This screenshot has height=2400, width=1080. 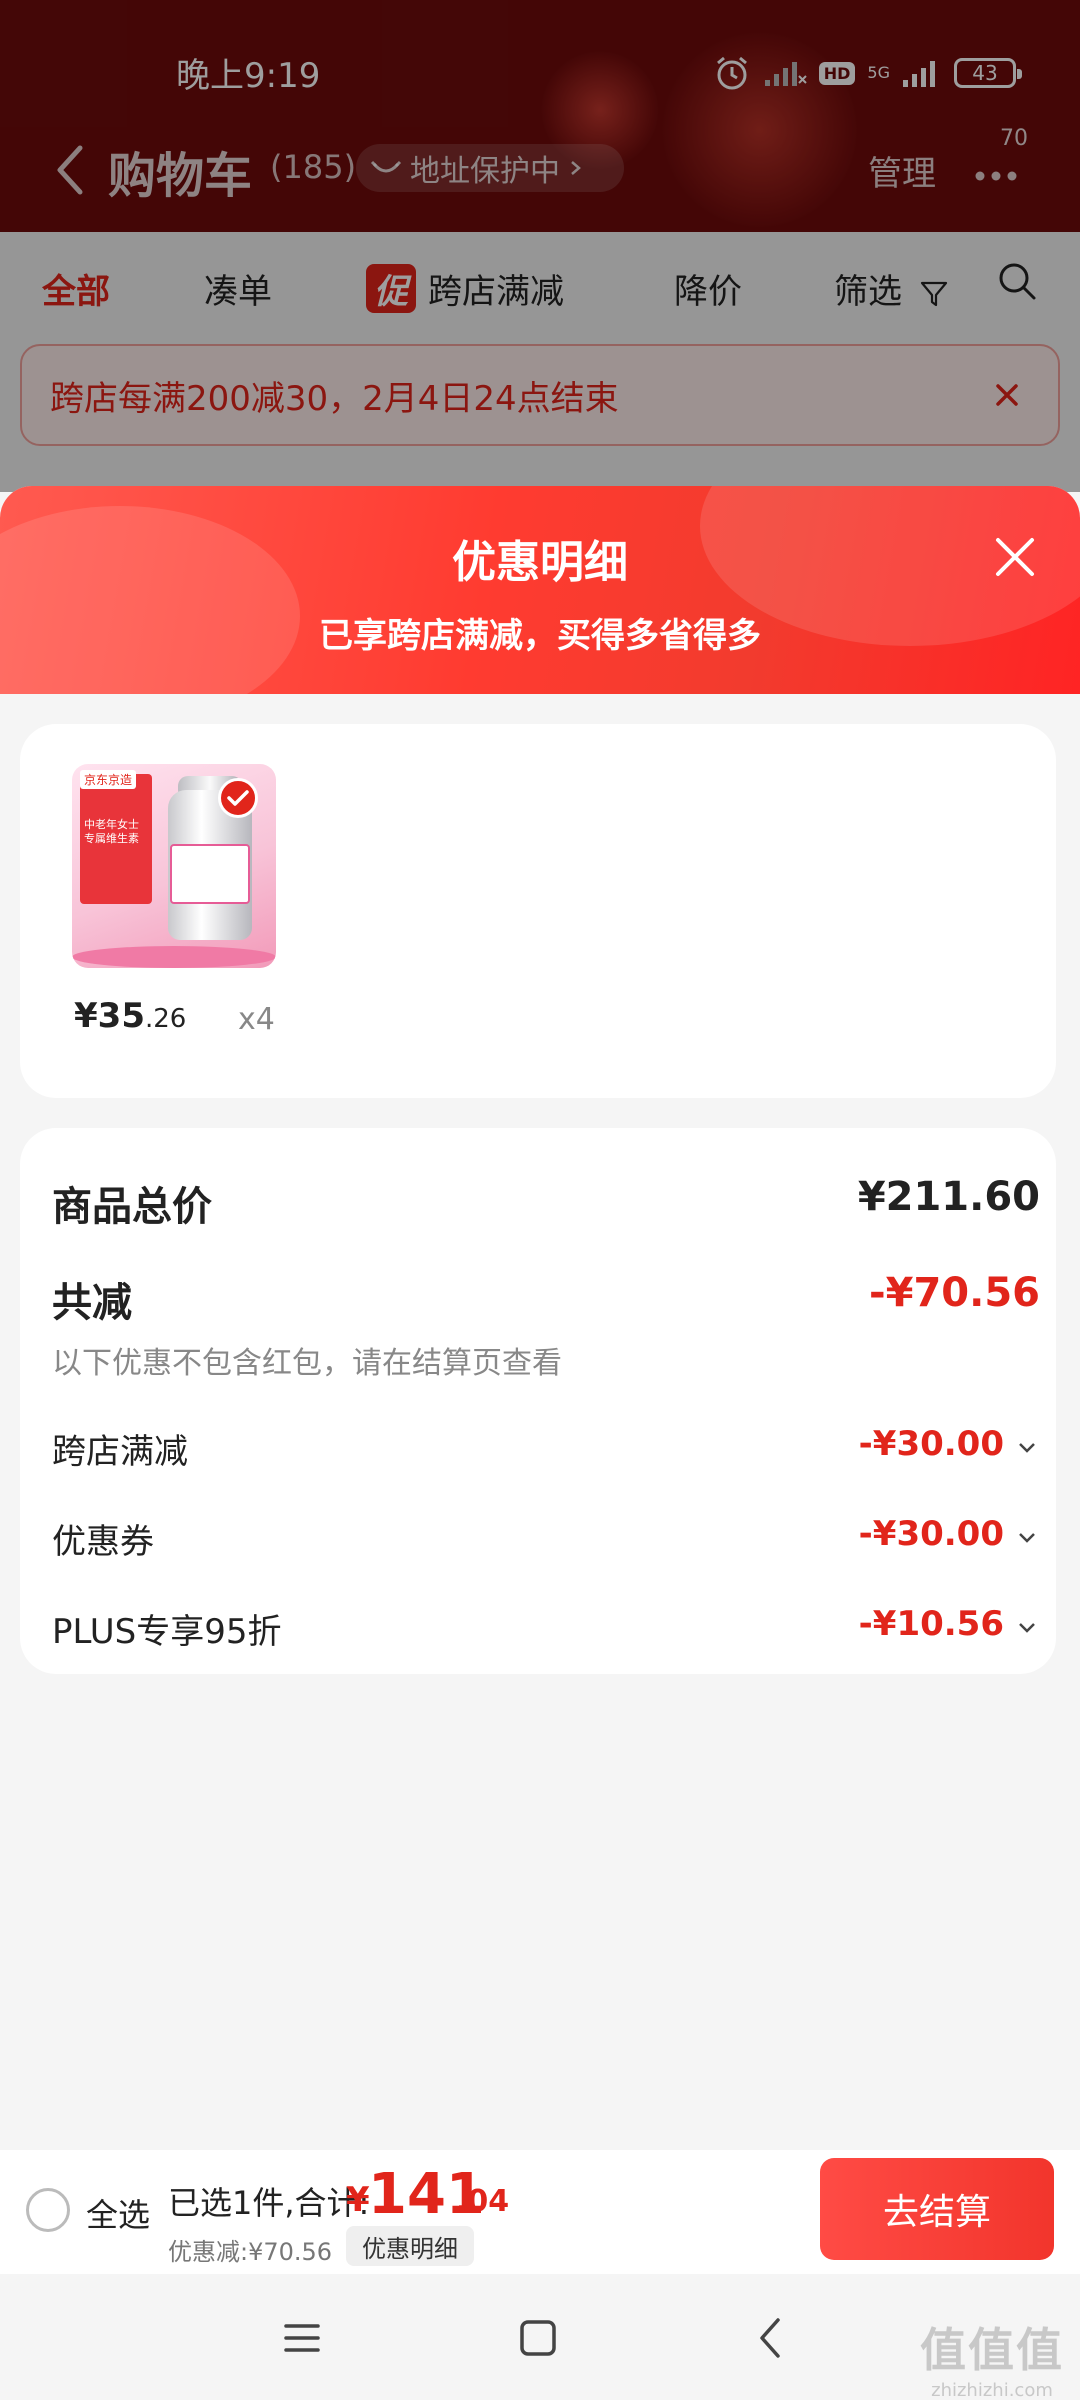 I want to click on discount-row-plus: PLUS专享95折 -¥10.56, so click(x=546, y=1629).